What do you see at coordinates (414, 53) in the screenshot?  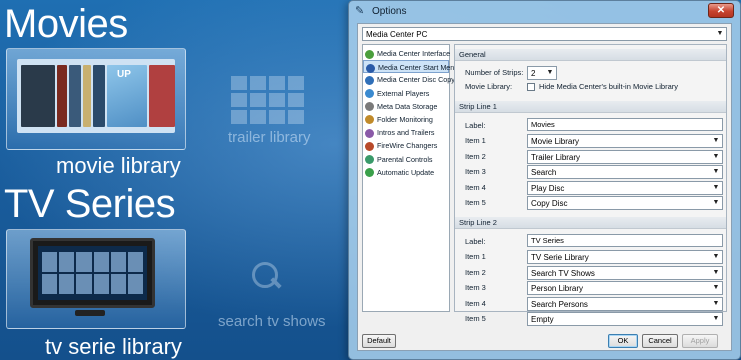 I see `sidebar-item-label: Media Center Interface` at bounding box center [414, 53].